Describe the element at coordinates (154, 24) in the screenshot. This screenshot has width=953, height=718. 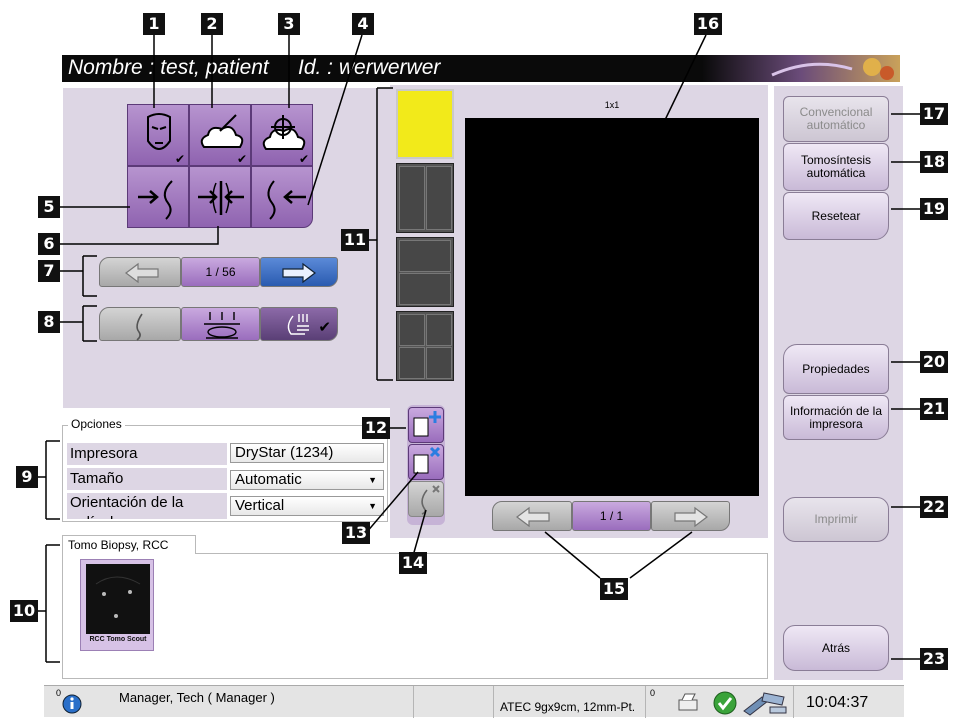
I see `callout-1: 1` at that location.